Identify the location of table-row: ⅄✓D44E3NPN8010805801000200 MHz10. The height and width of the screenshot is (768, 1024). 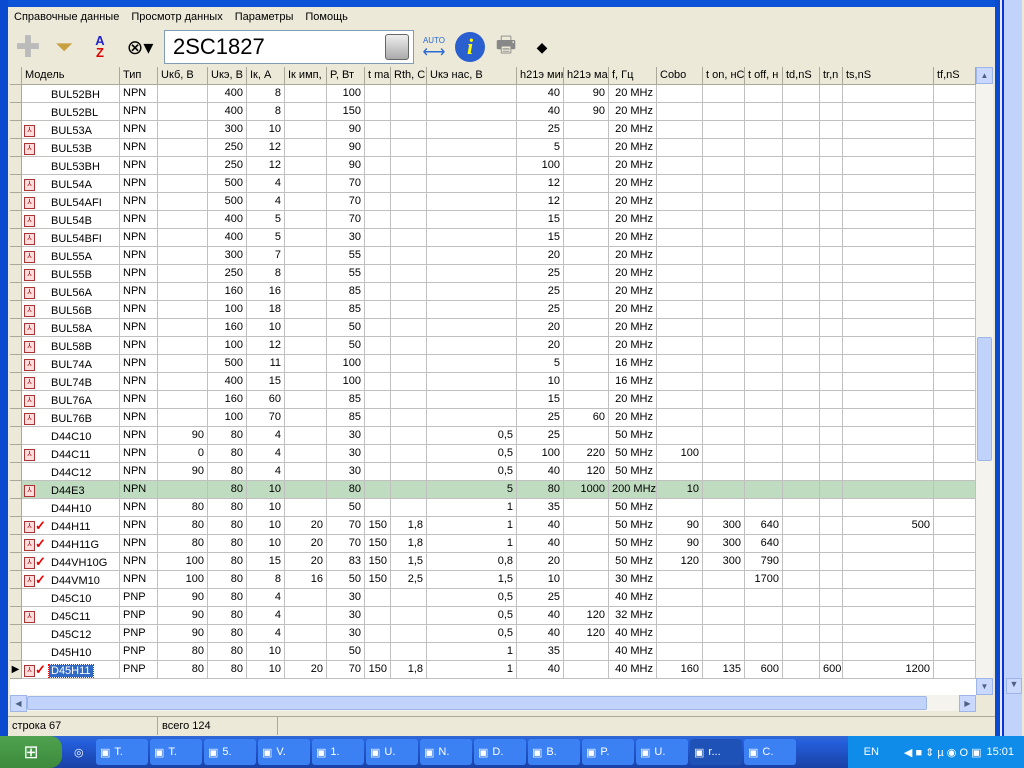
(493, 490).